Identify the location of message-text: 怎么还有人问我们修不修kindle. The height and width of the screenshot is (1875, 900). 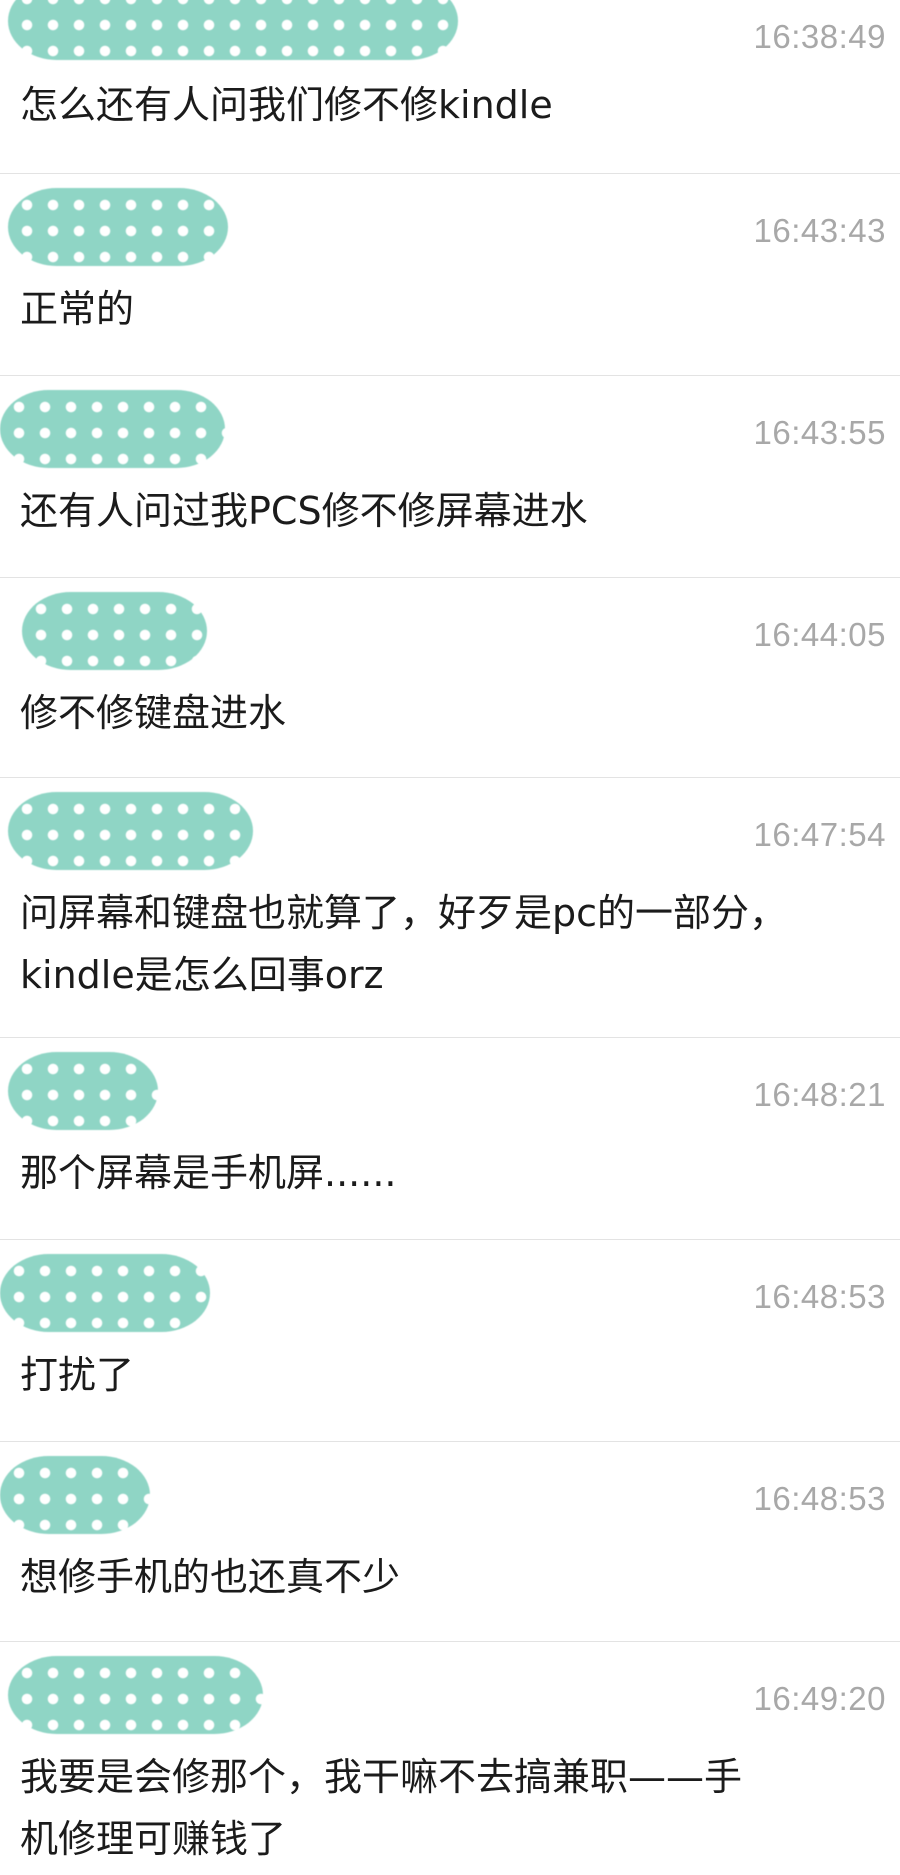
(286, 105).